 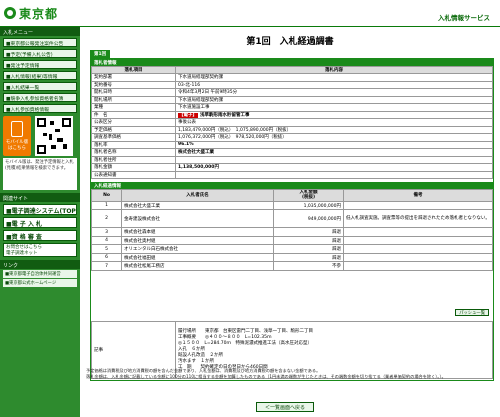 I want to click on info-label: 落札者住所, so click(x=133, y=159).